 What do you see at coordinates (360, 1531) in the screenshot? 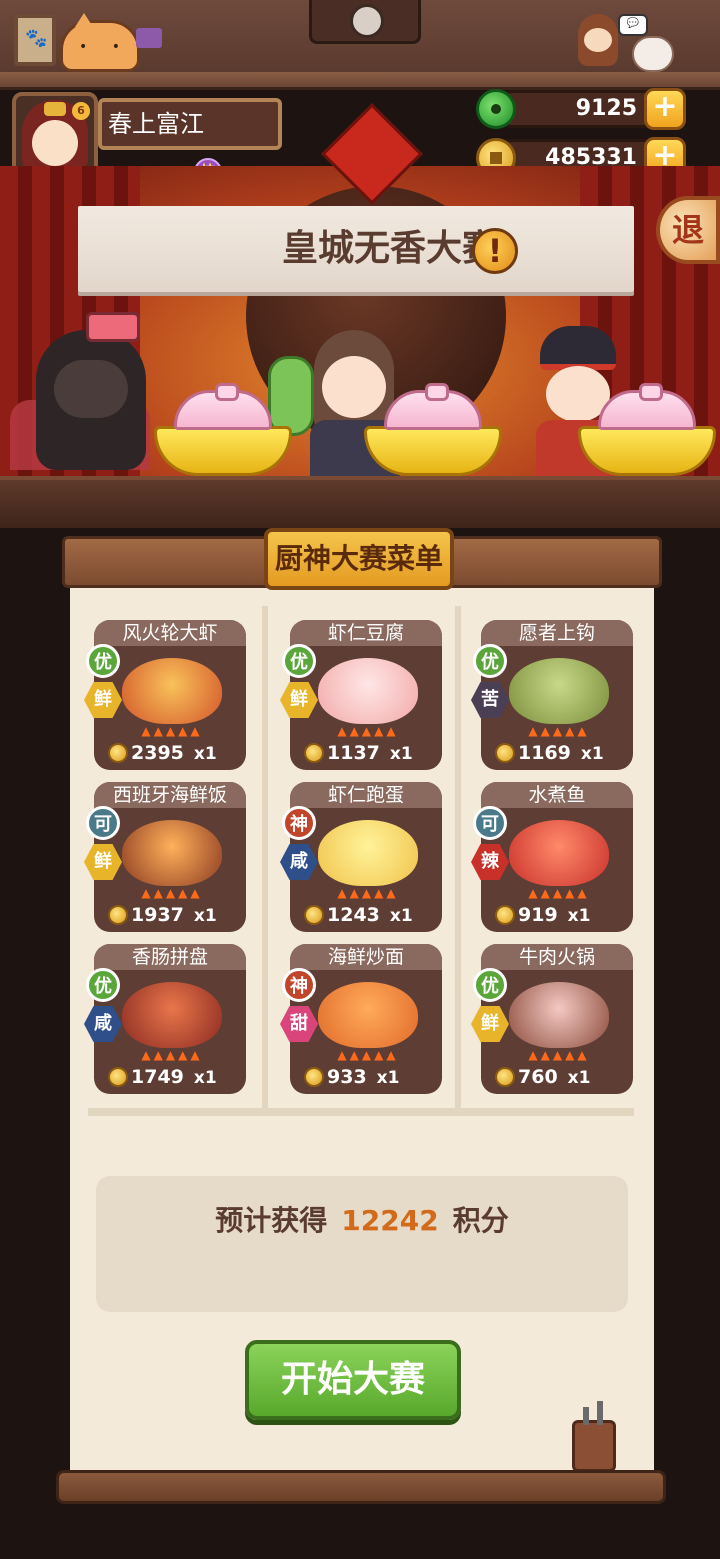
I see `bottom-floor` at bounding box center [360, 1531].